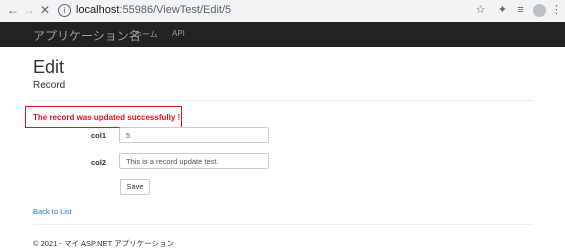 The width and height of the screenshot is (565, 252). What do you see at coordinates (539, 10) in the screenshot?
I see `avatar` at bounding box center [539, 10].